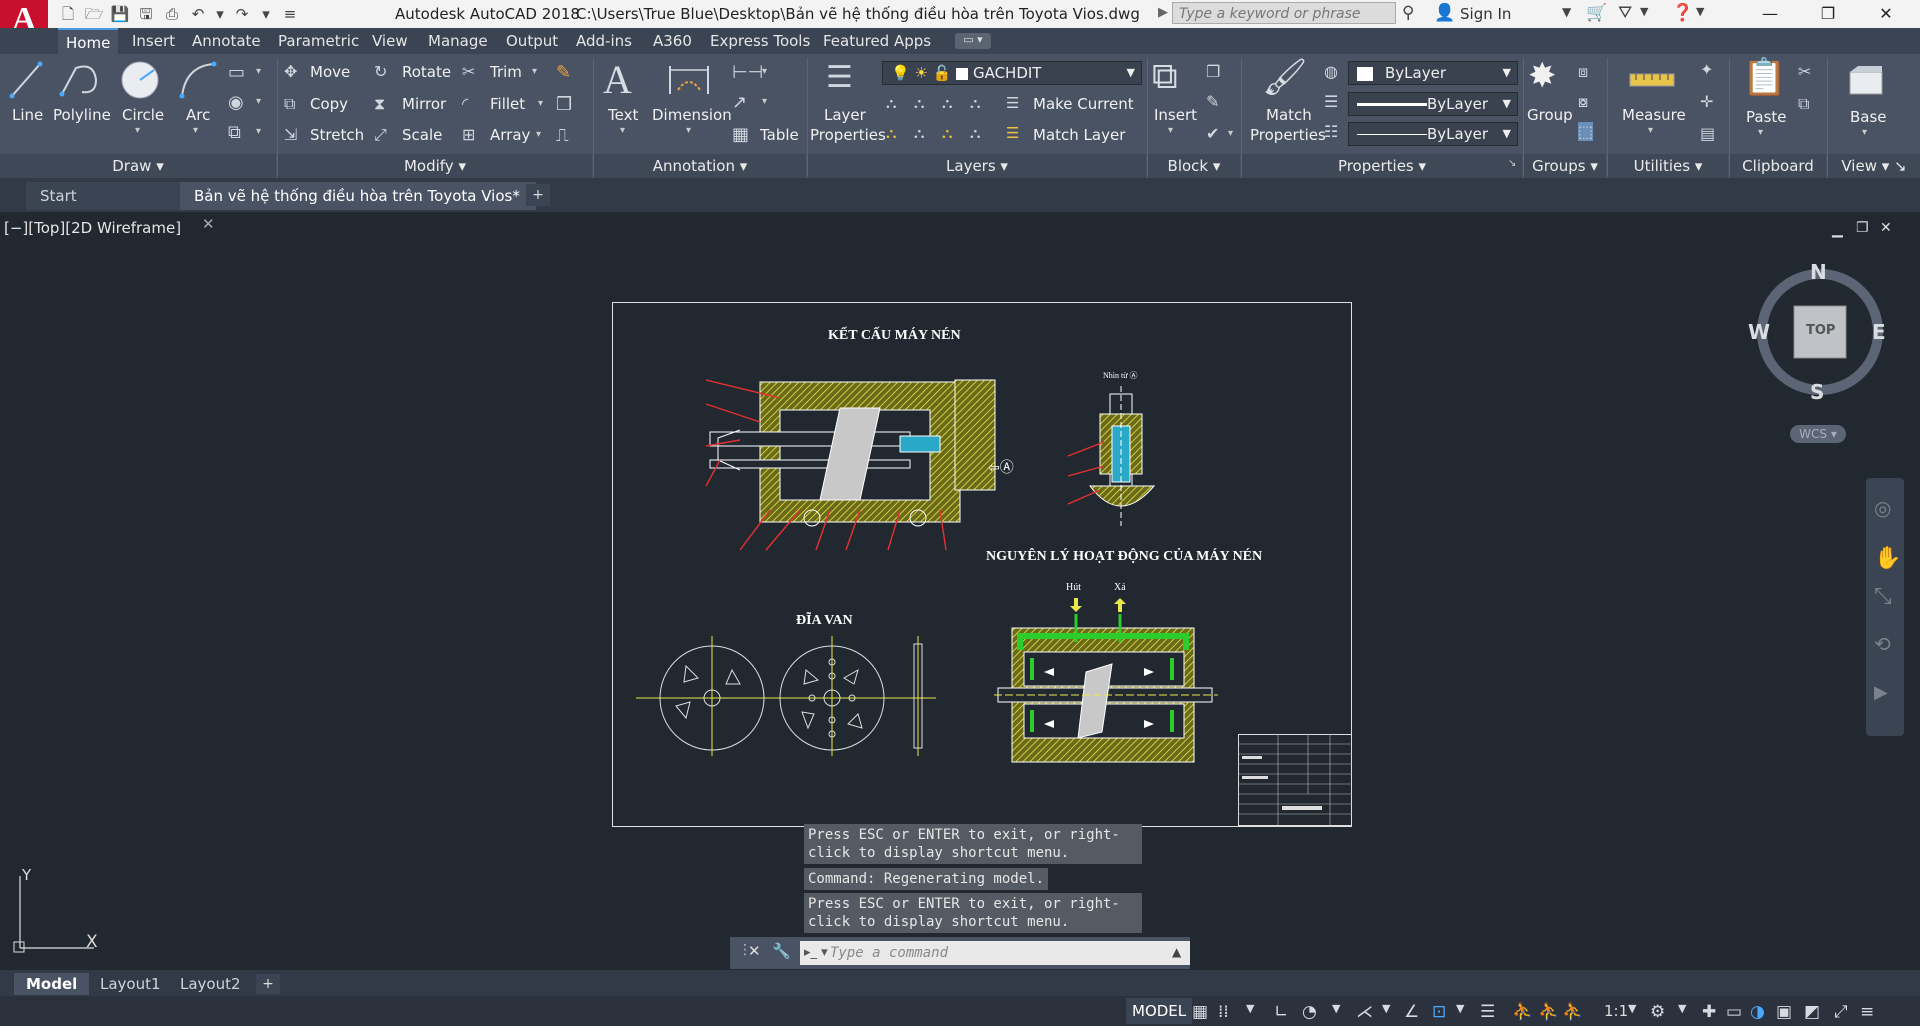  I want to click on create-block-icon: ❐, so click(1213, 71).